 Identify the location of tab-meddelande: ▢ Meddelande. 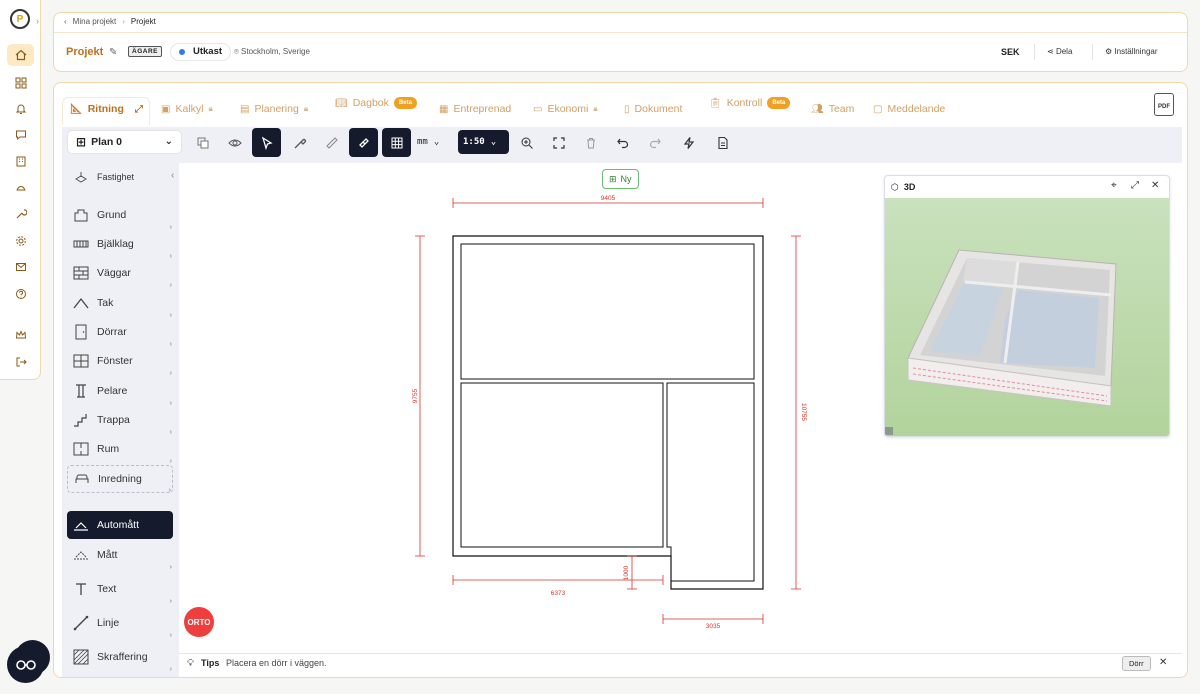
(909, 109).